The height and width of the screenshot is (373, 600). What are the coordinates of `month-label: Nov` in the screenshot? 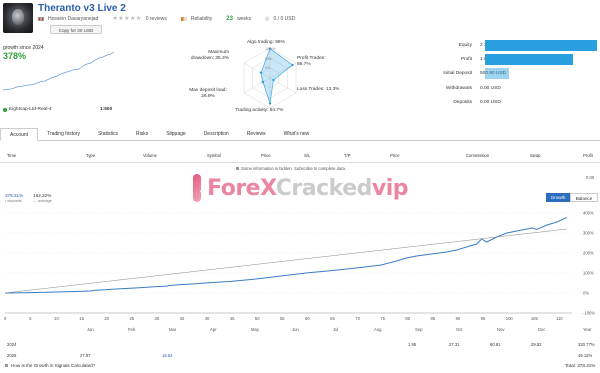 It's located at (501, 329).